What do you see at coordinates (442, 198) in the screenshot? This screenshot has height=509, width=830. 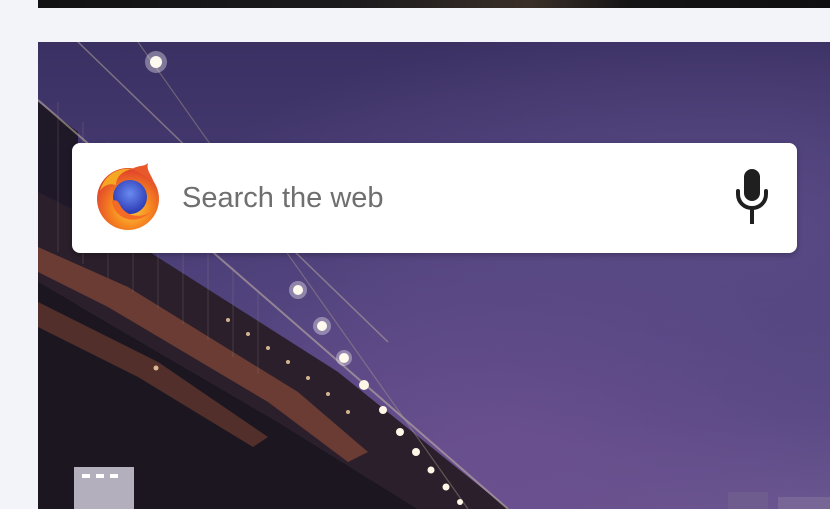 I see `search-input` at bounding box center [442, 198].